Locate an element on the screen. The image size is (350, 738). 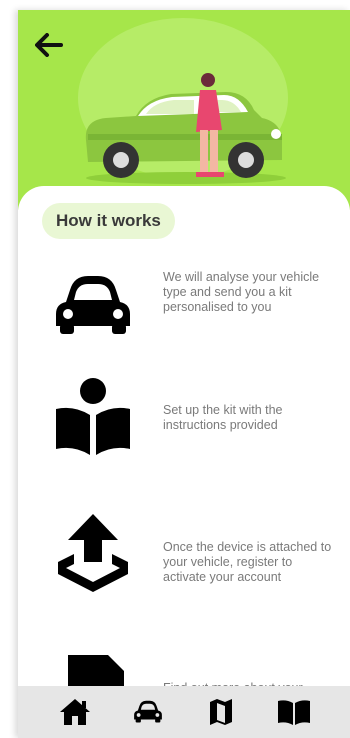
book-icon is located at coordinates (293, 712).